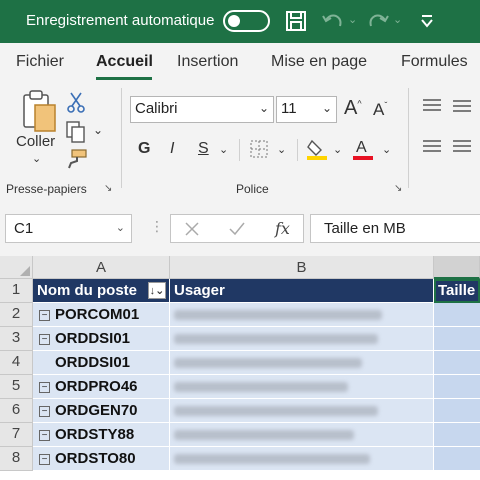  Describe the element at coordinates (39, 111) in the screenshot. I see `paste-icon` at that location.